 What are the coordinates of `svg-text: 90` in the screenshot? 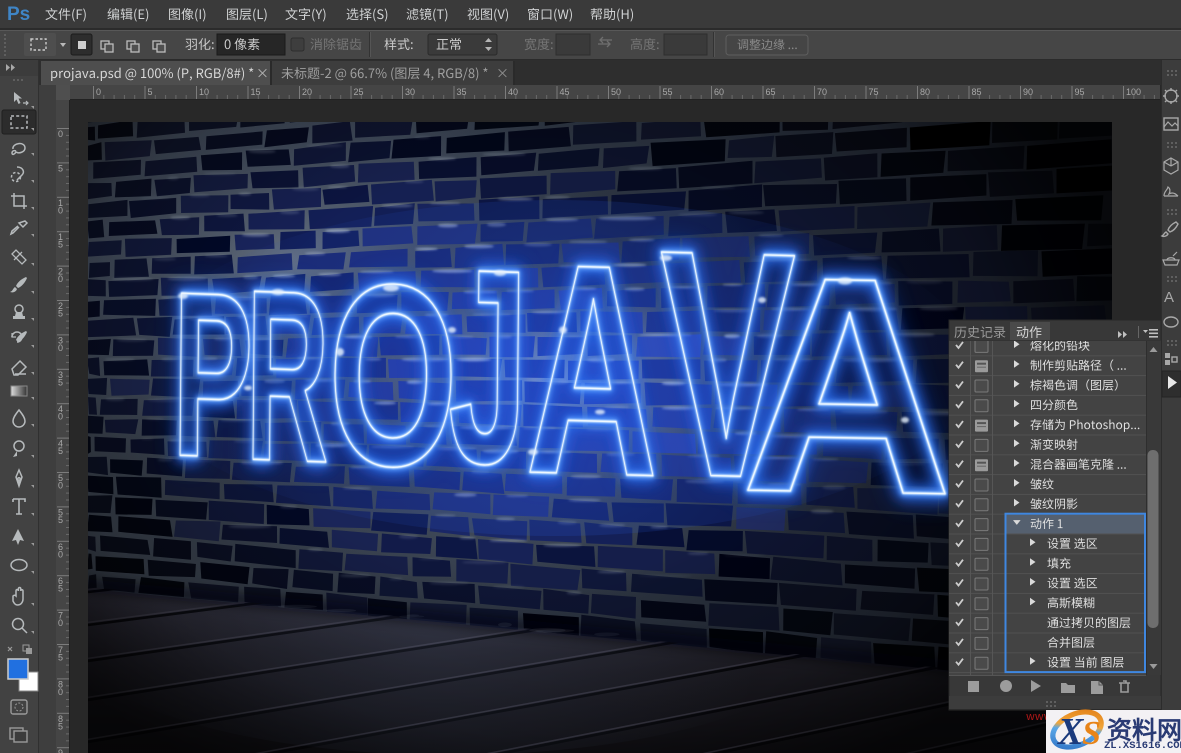 It's located at (1028, 92).